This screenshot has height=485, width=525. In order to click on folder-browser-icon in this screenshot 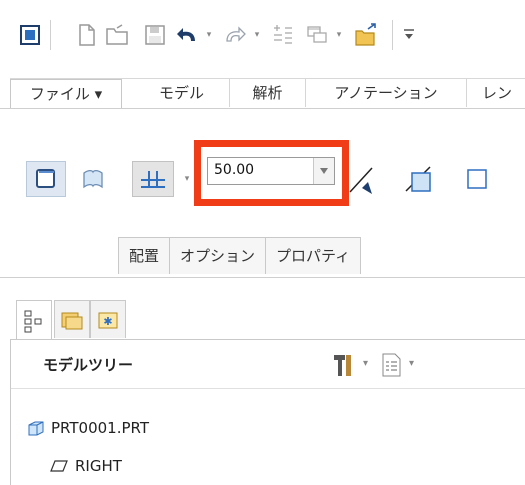, I will do `click(72, 320)`.